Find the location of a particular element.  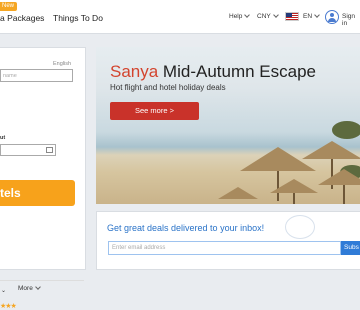

language-hint: English is located at coordinates (62, 64).